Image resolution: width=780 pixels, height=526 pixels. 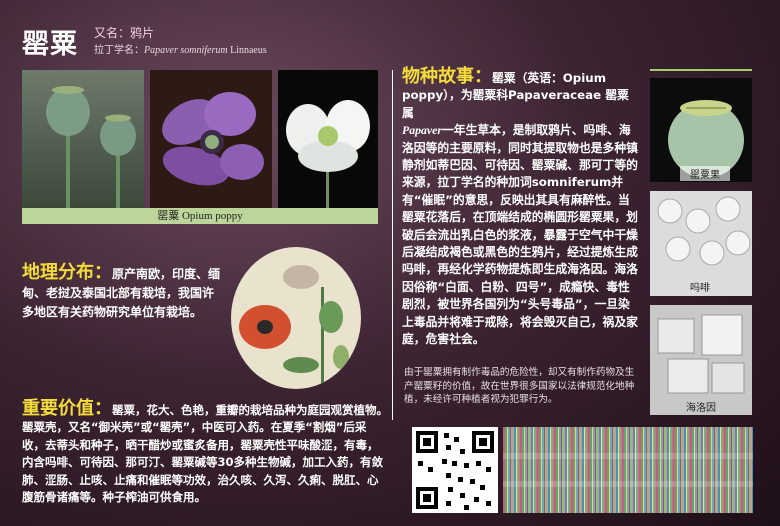 What do you see at coordinates (701, 70) in the screenshot?
I see `side-accent-line` at bounding box center [701, 70].